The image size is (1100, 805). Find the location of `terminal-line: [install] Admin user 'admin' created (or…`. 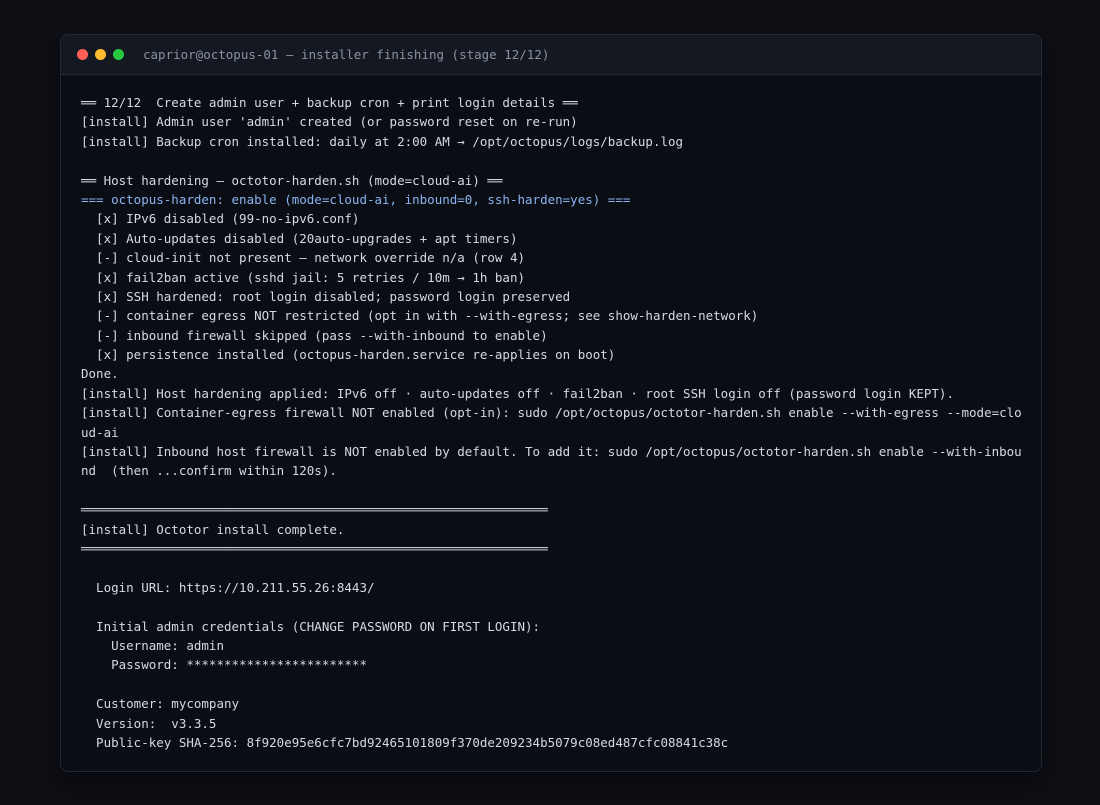

terminal-line: [install] Admin user 'admin' created (or… is located at coordinates (329, 122).